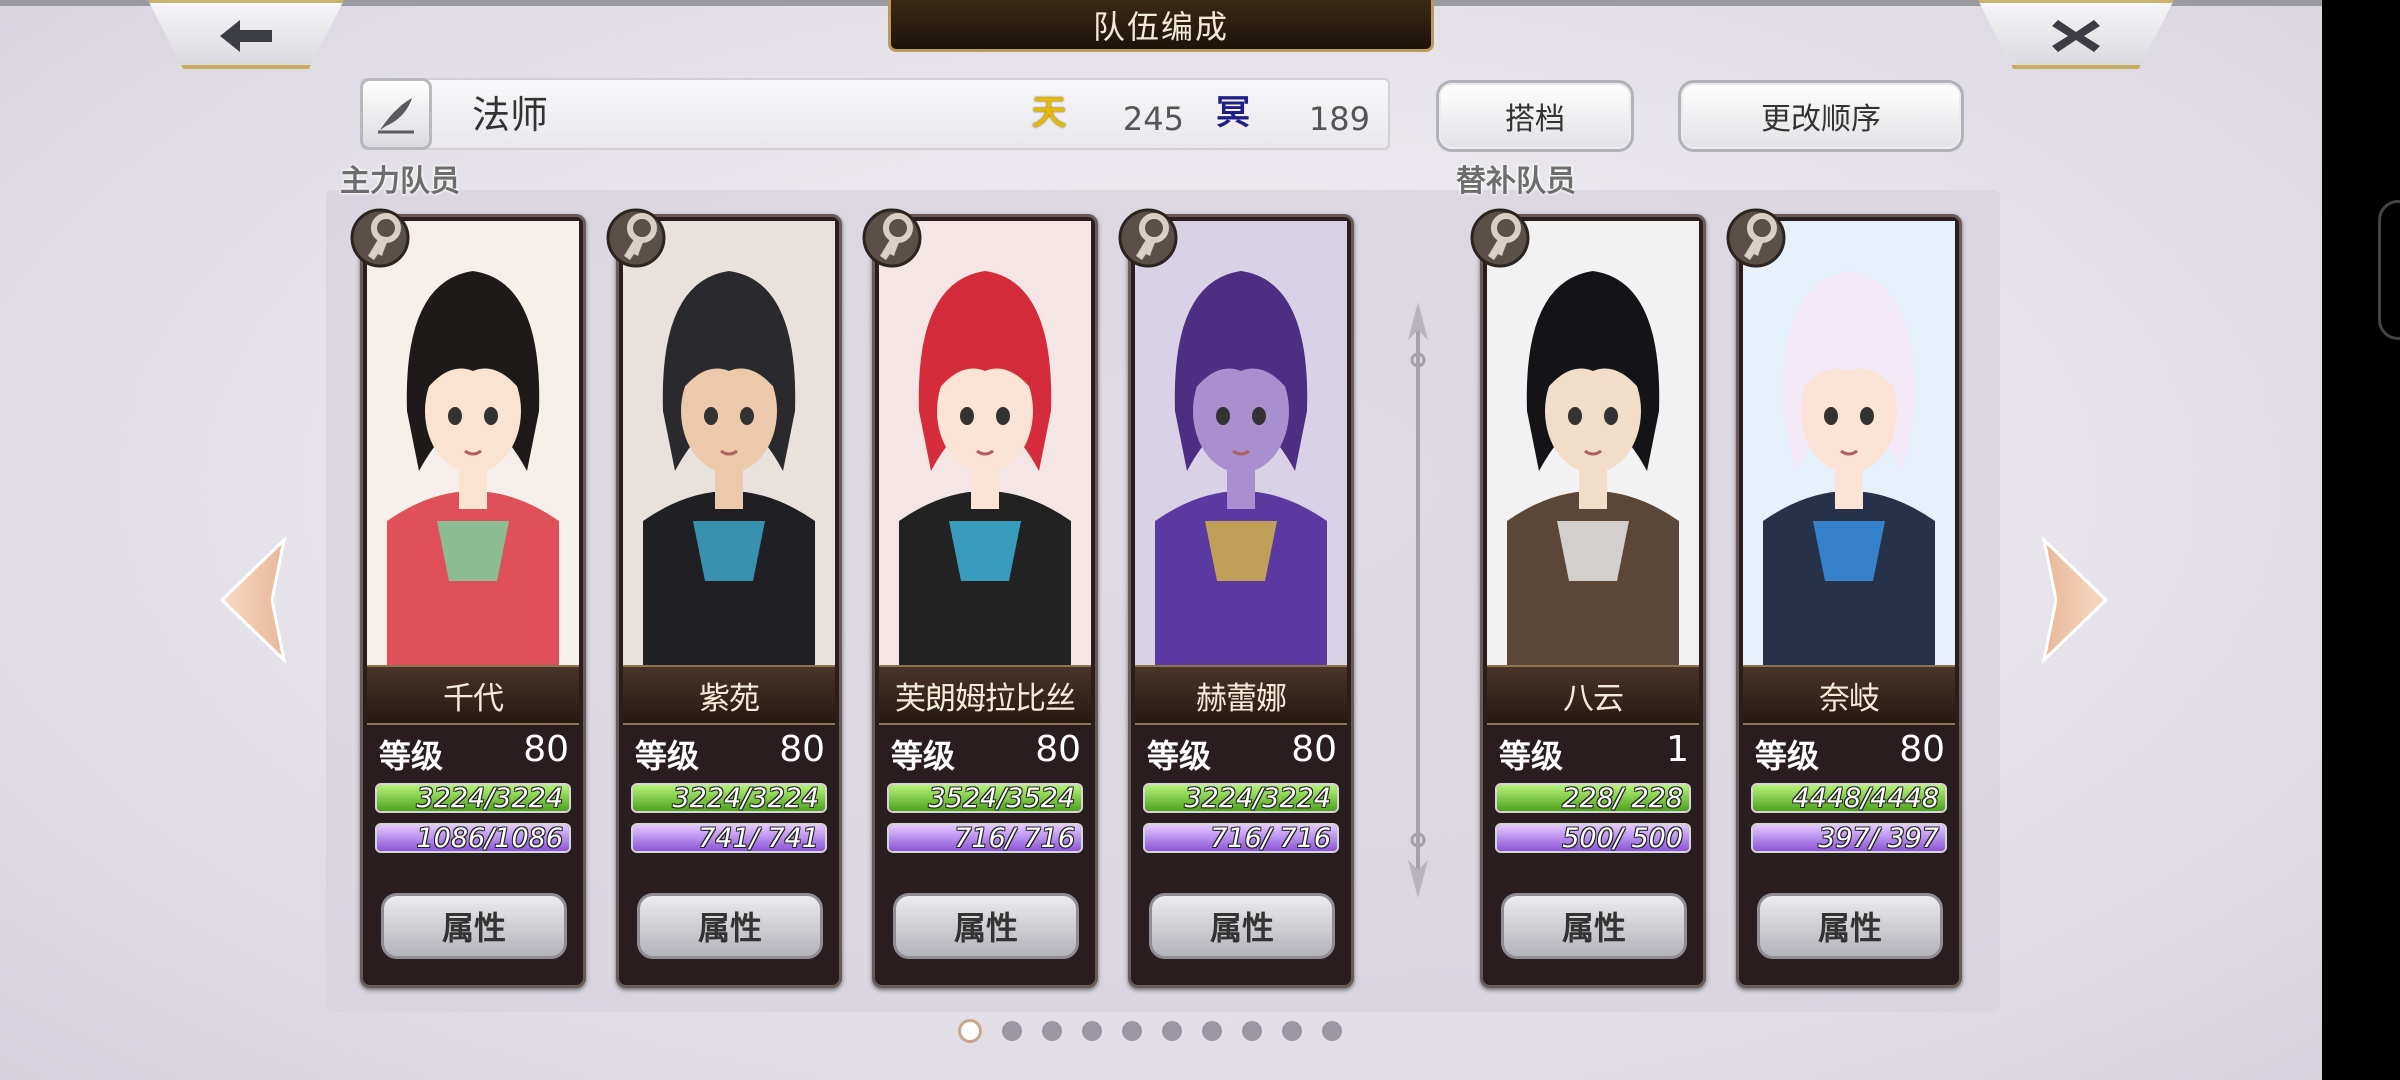  What do you see at coordinates (473, 695) in the screenshot?
I see `character-name: 千代` at bounding box center [473, 695].